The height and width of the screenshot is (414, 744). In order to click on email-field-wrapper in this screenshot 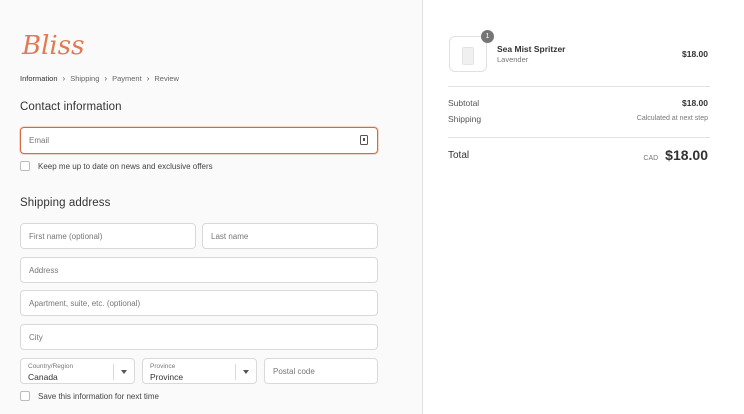, I will do `click(199, 140)`.